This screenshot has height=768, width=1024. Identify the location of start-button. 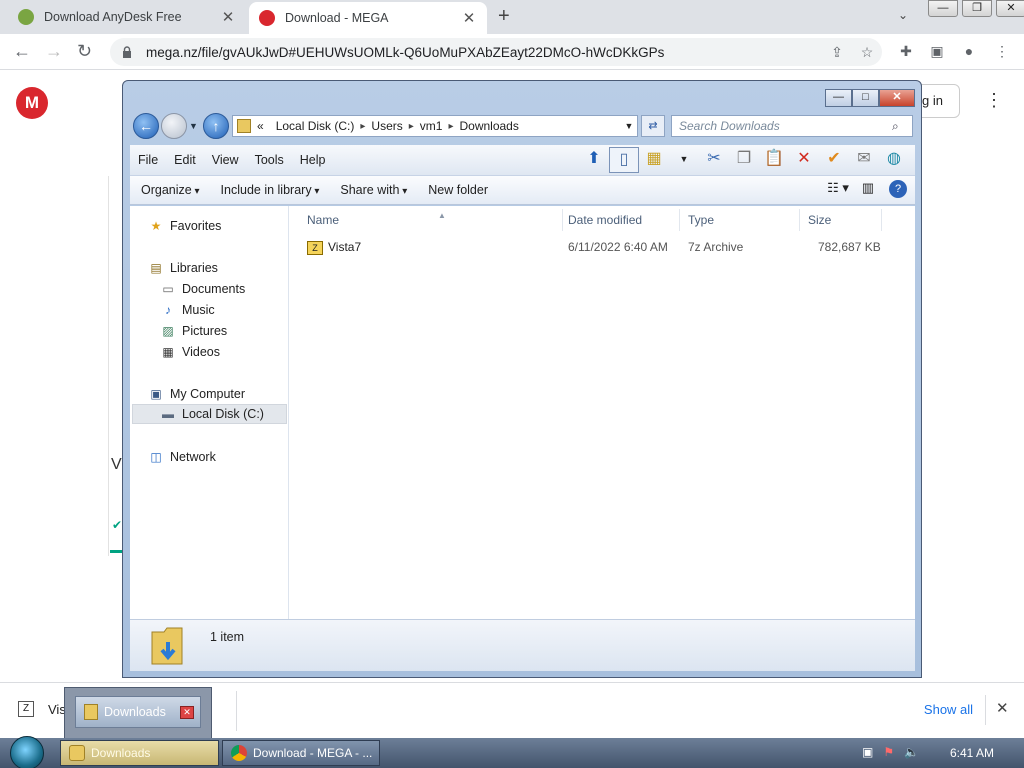
(27, 752).